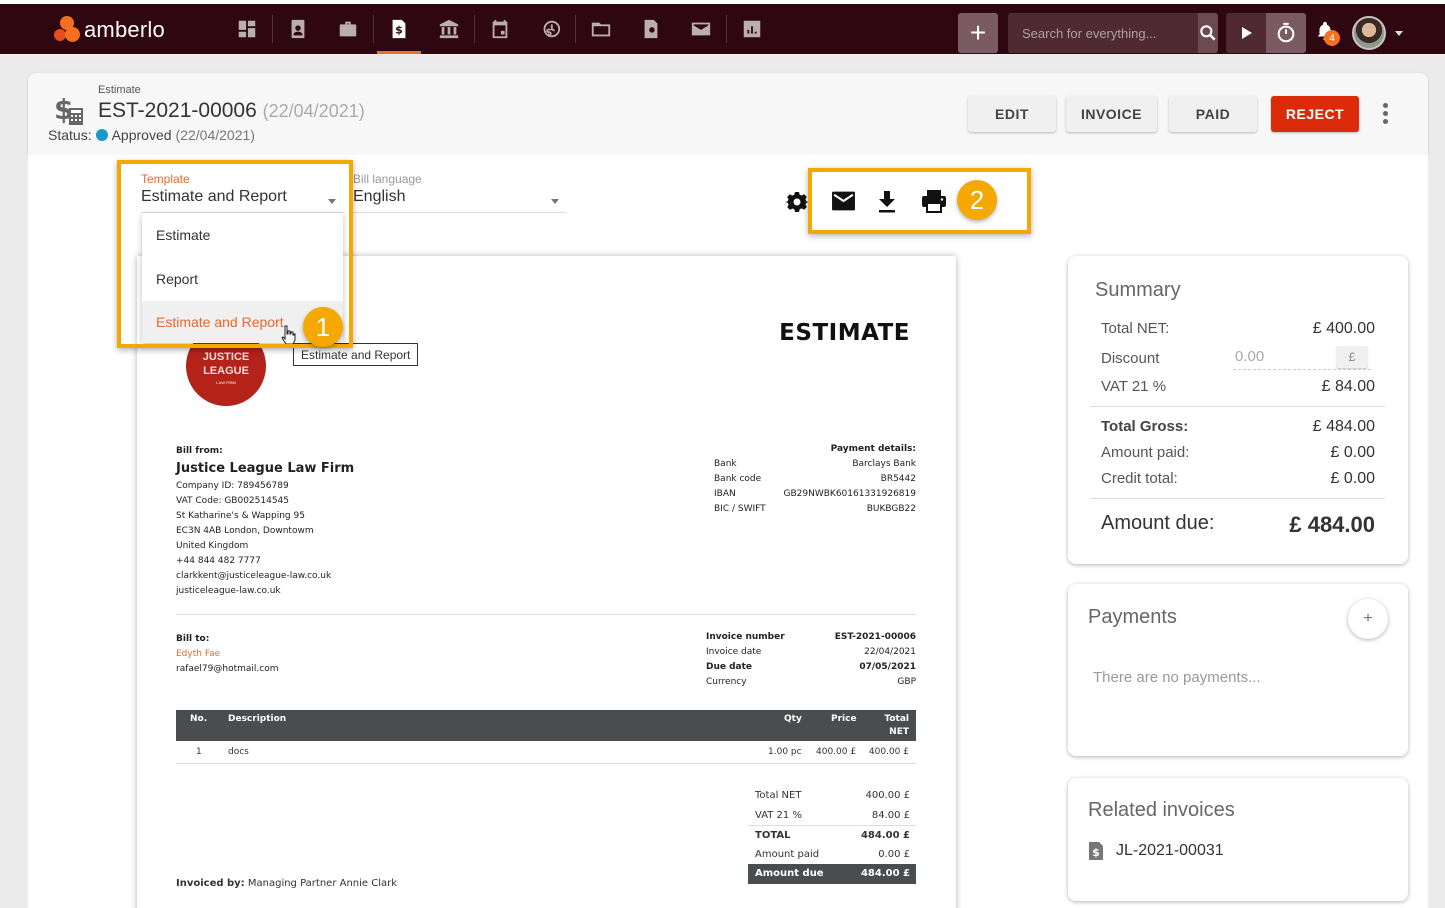 The height and width of the screenshot is (908, 1445). What do you see at coordinates (752, 29) in the screenshot?
I see `reports-icon` at bounding box center [752, 29].